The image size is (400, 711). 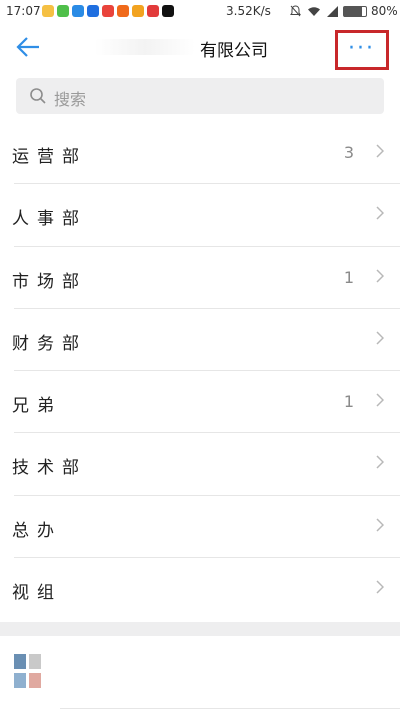 I want to click on title-redacted-area, so click(x=145, y=47).